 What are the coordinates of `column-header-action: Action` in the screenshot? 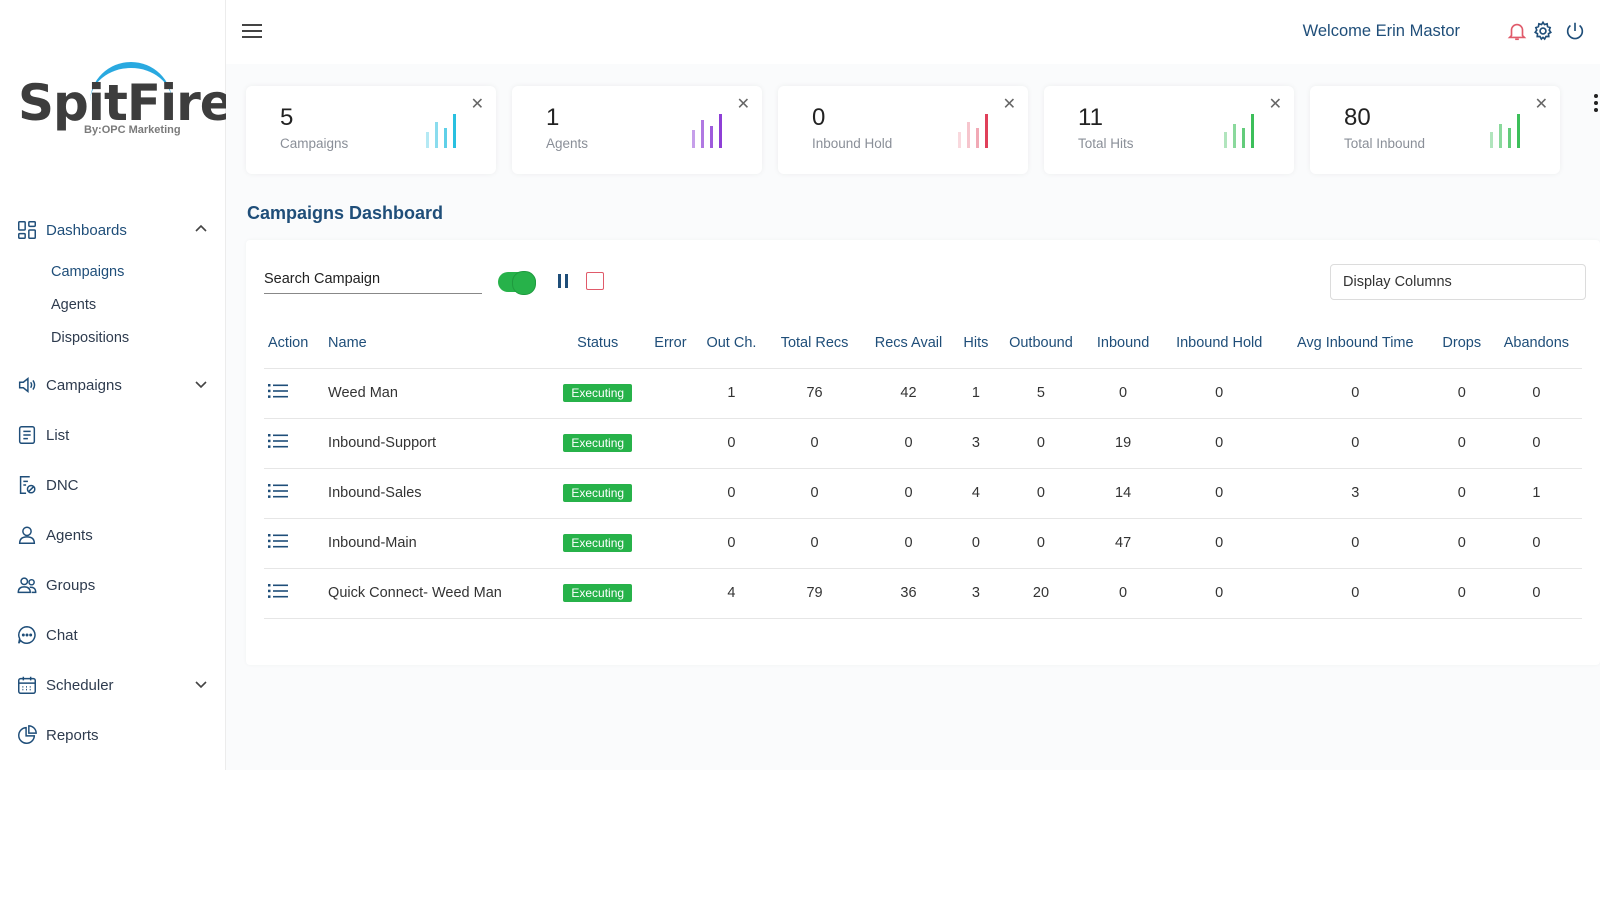 It's located at (294, 343).